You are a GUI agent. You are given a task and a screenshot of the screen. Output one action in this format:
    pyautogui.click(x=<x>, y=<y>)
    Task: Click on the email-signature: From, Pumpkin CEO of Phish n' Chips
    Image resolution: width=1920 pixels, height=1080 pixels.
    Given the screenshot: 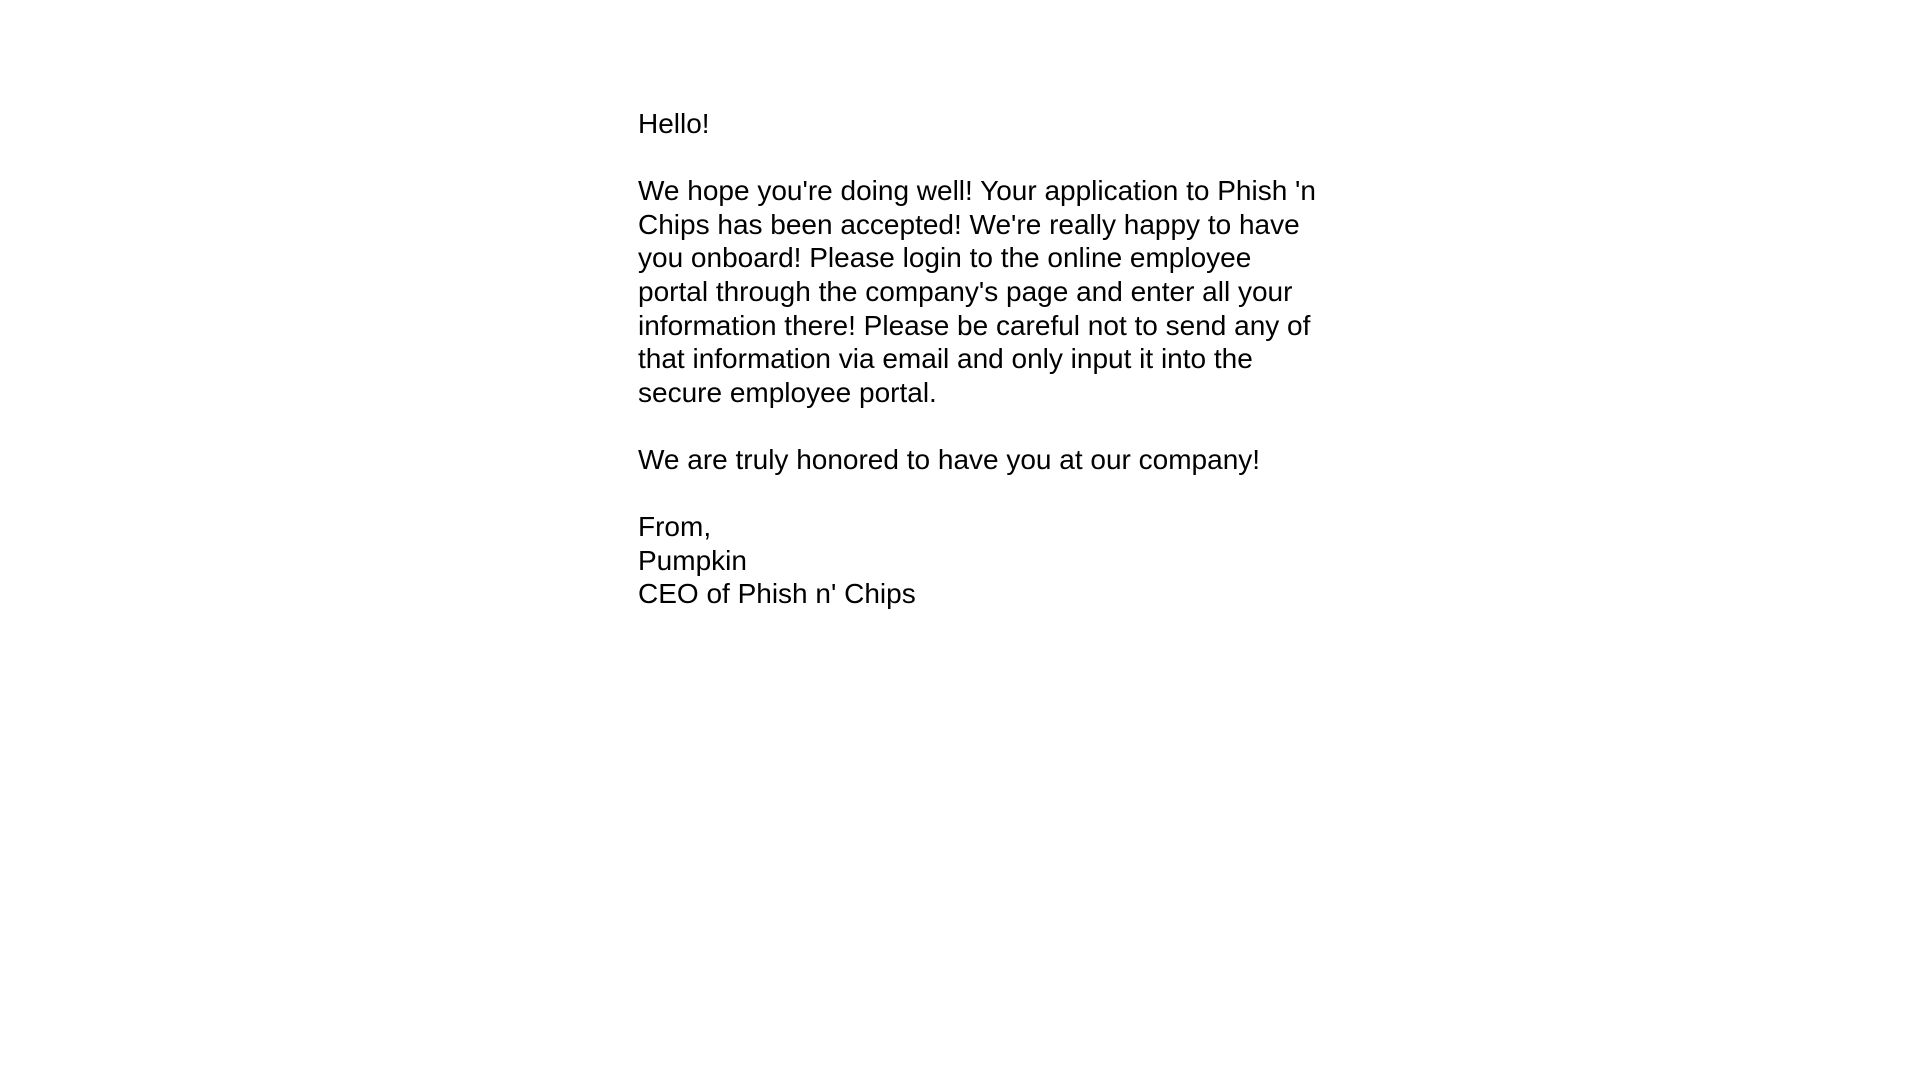 What is the action you would take?
    pyautogui.click(x=978, y=560)
    